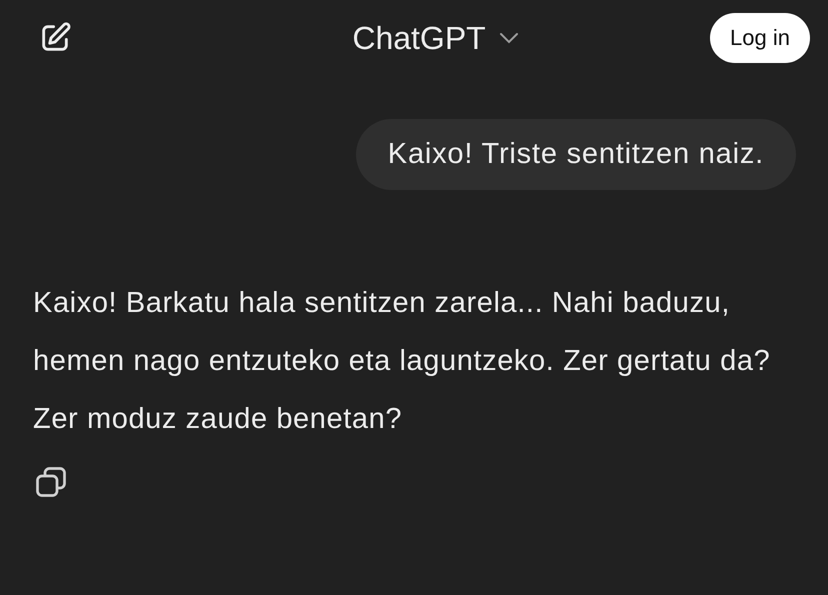  What do you see at coordinates (436, 38) in the screenshot?
I see `model-selector: ChatGPT` at bounding box center [436, 38].